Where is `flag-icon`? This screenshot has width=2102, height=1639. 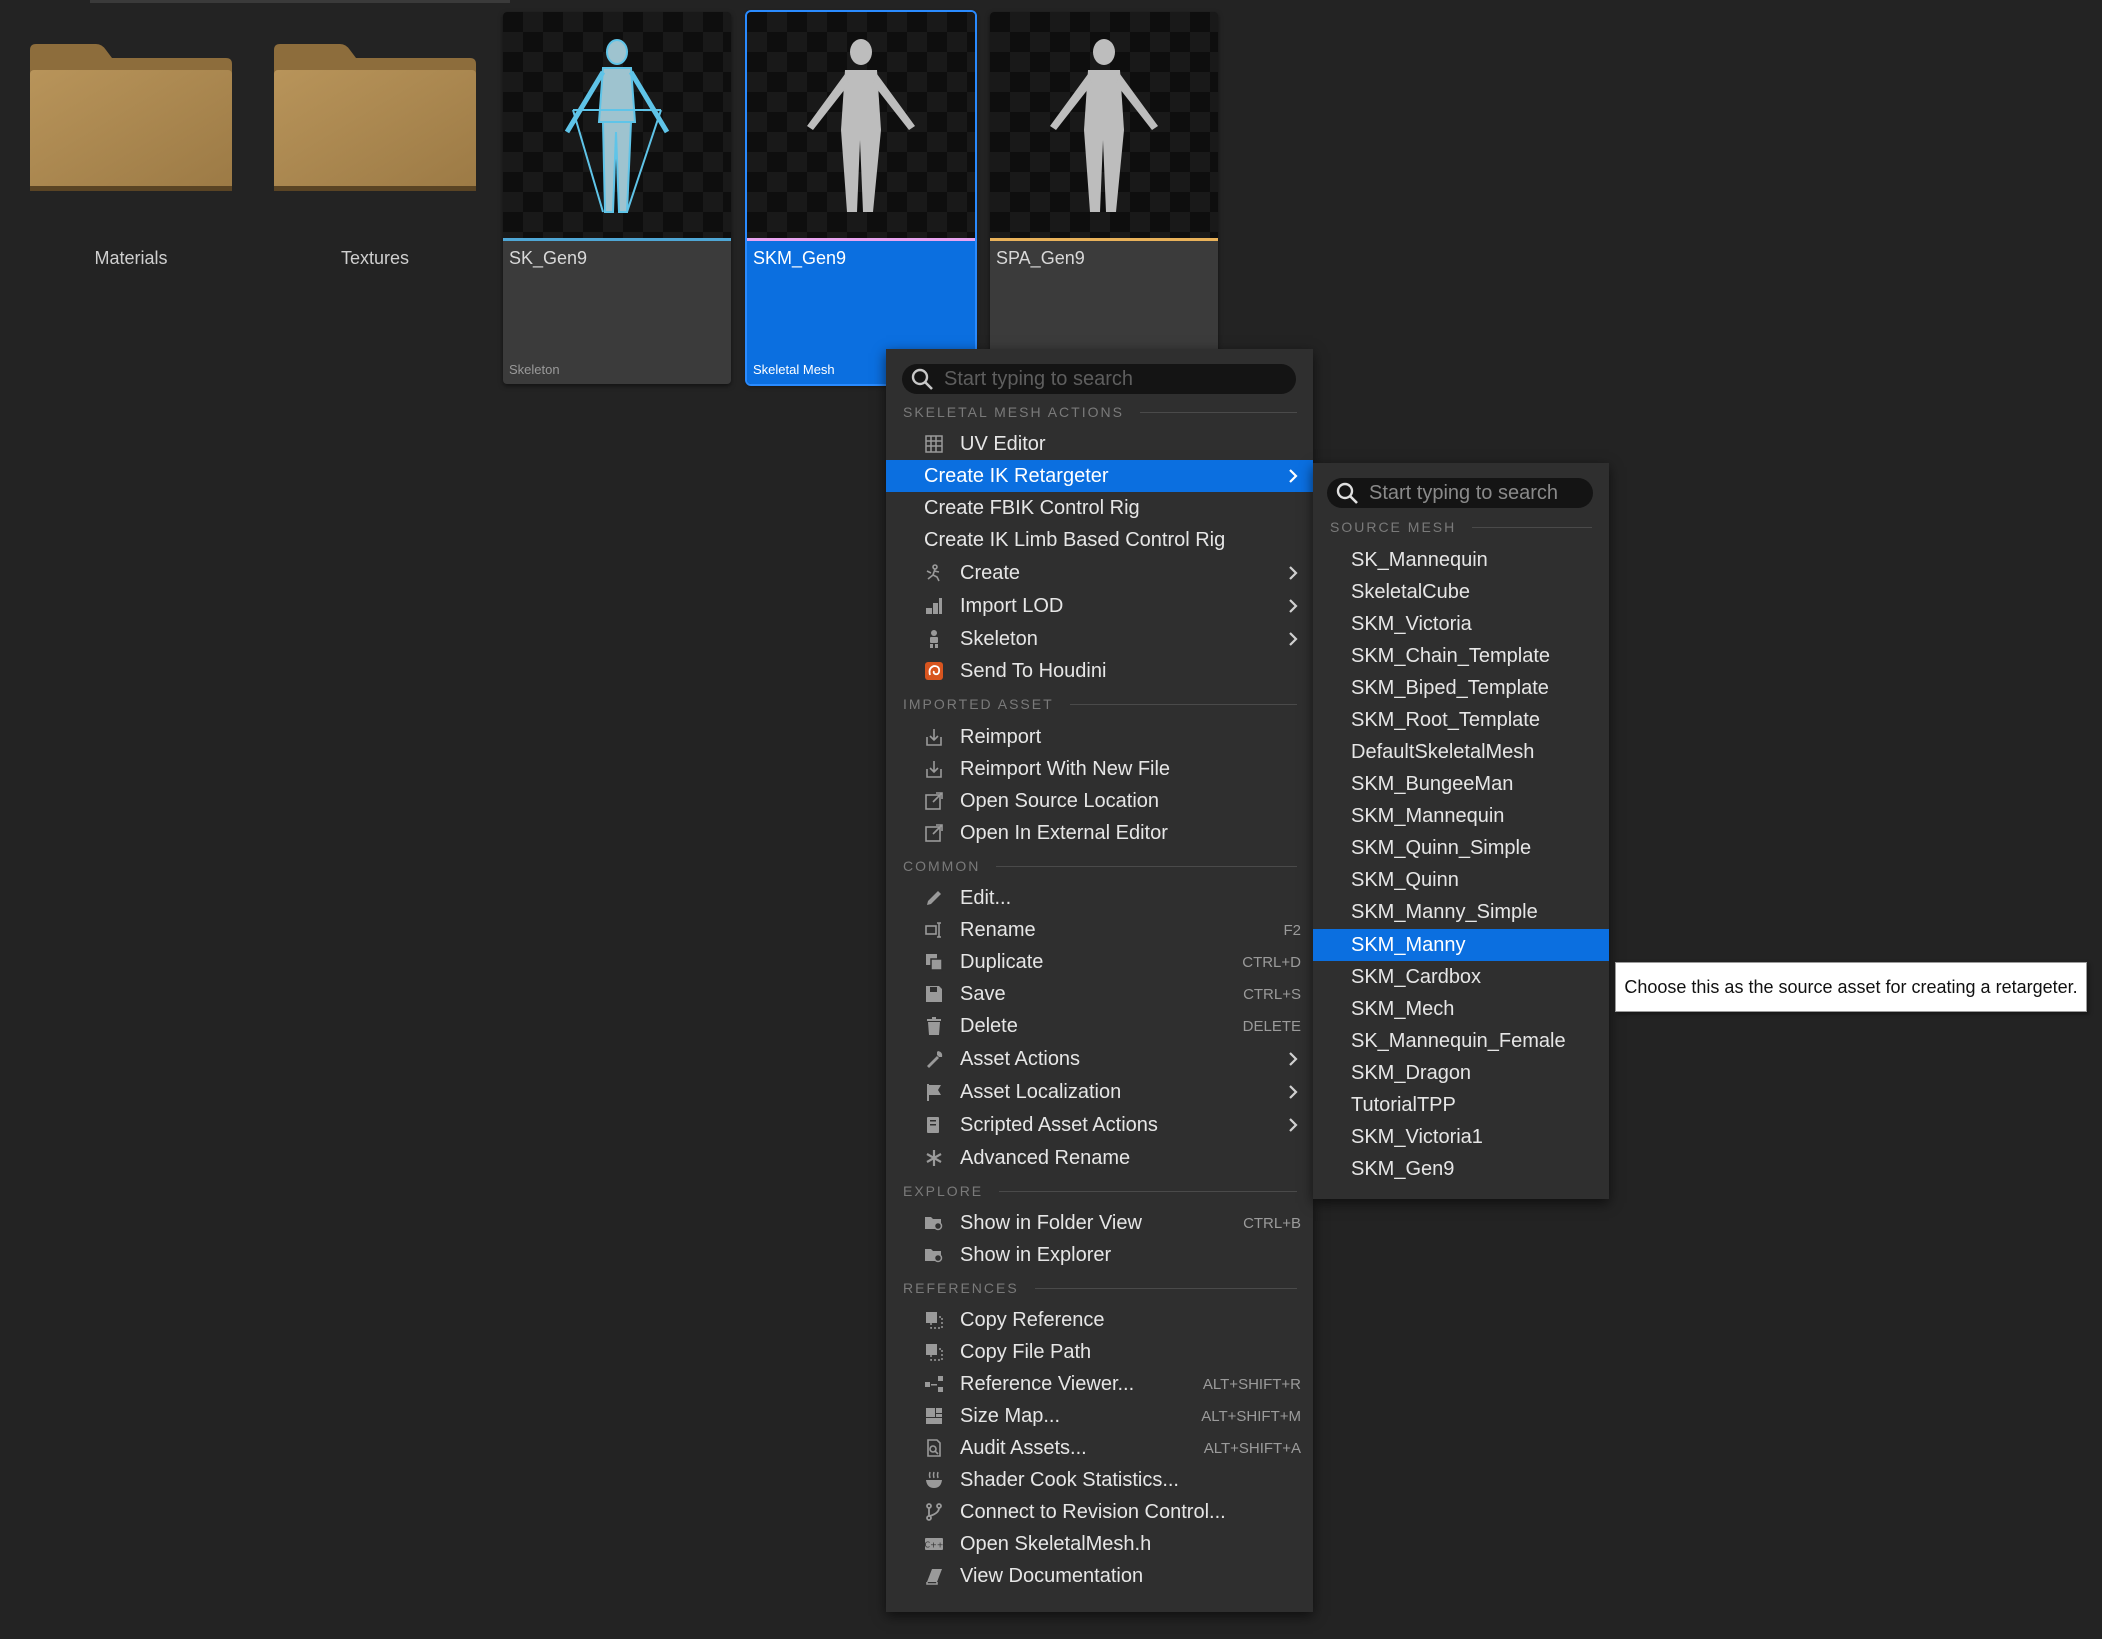
flag-icon is located at coordinates (934, 1092).